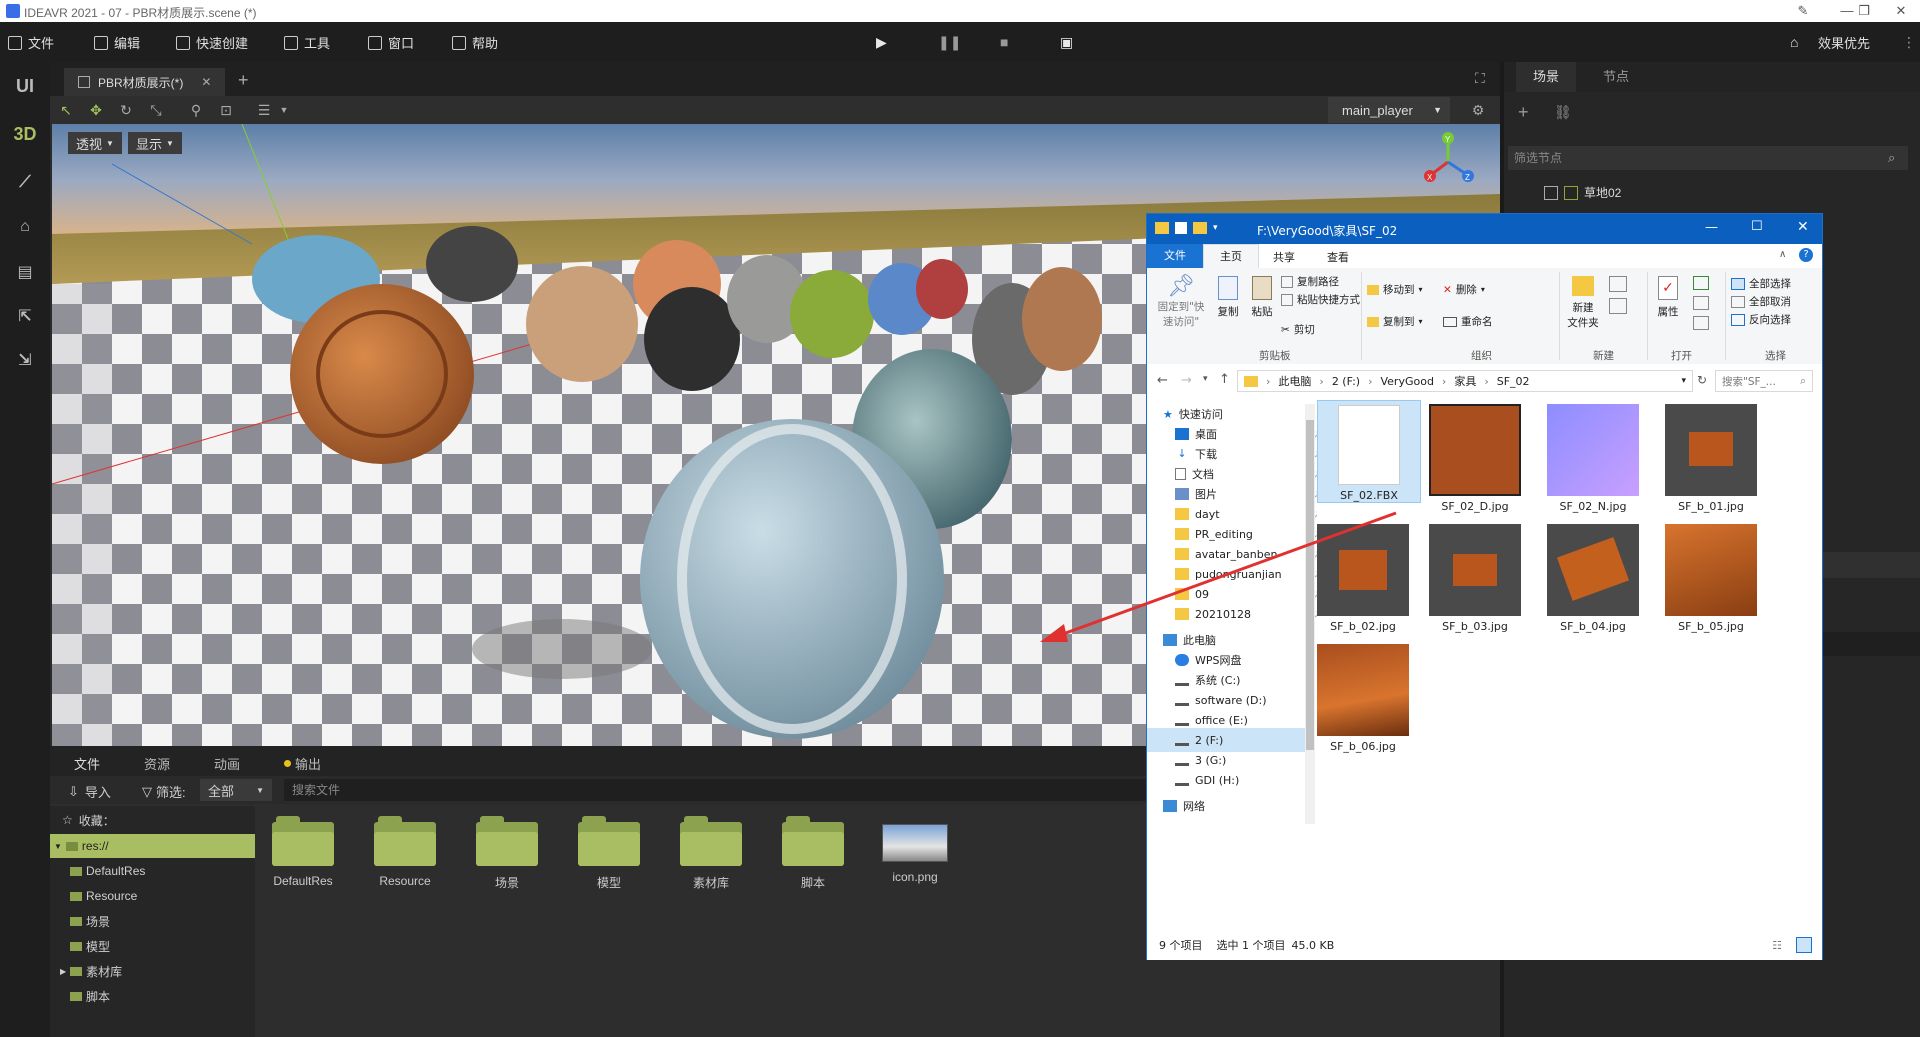 This screenshot has height=1037, width=1920. What do you see at coordinates (1054, 633) in the screenshot?
I see `arrow-head-icon` at bounding box center [1054, 633].